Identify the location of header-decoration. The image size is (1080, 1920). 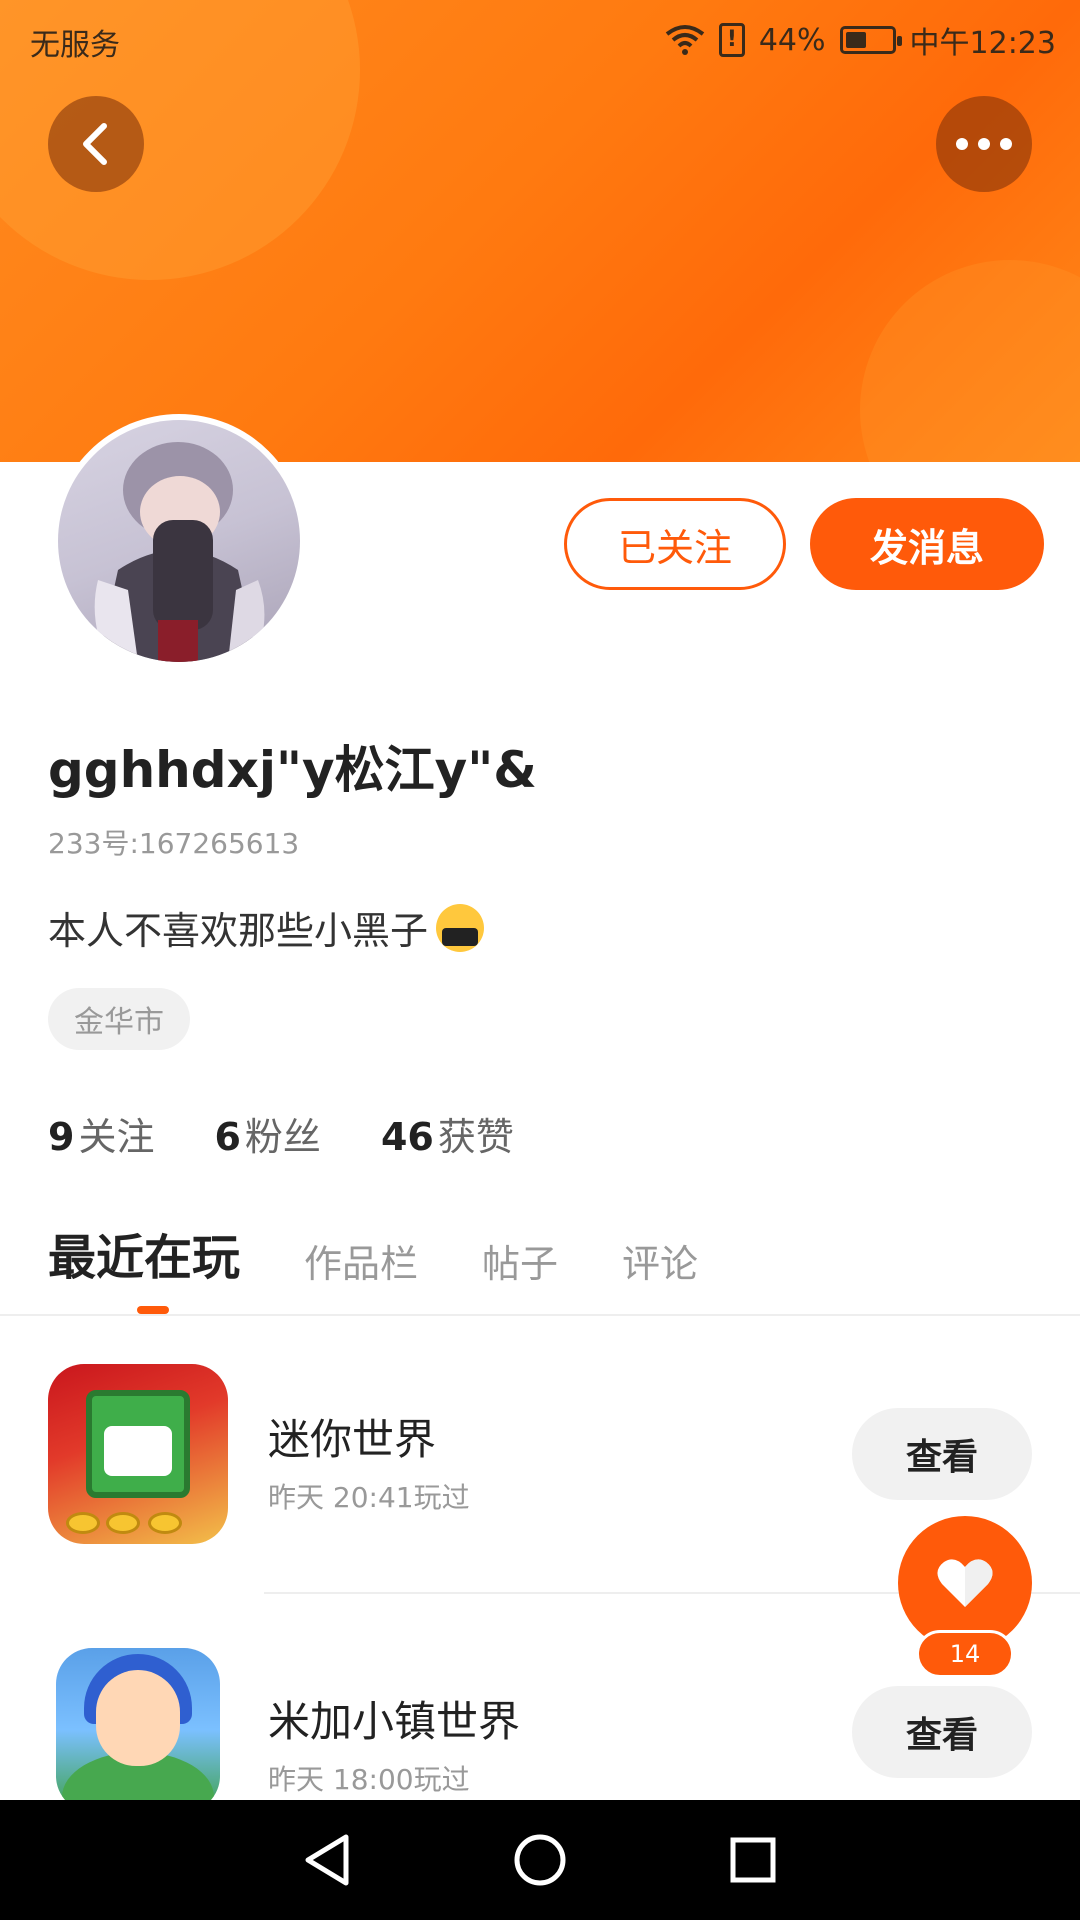
(970, 361).